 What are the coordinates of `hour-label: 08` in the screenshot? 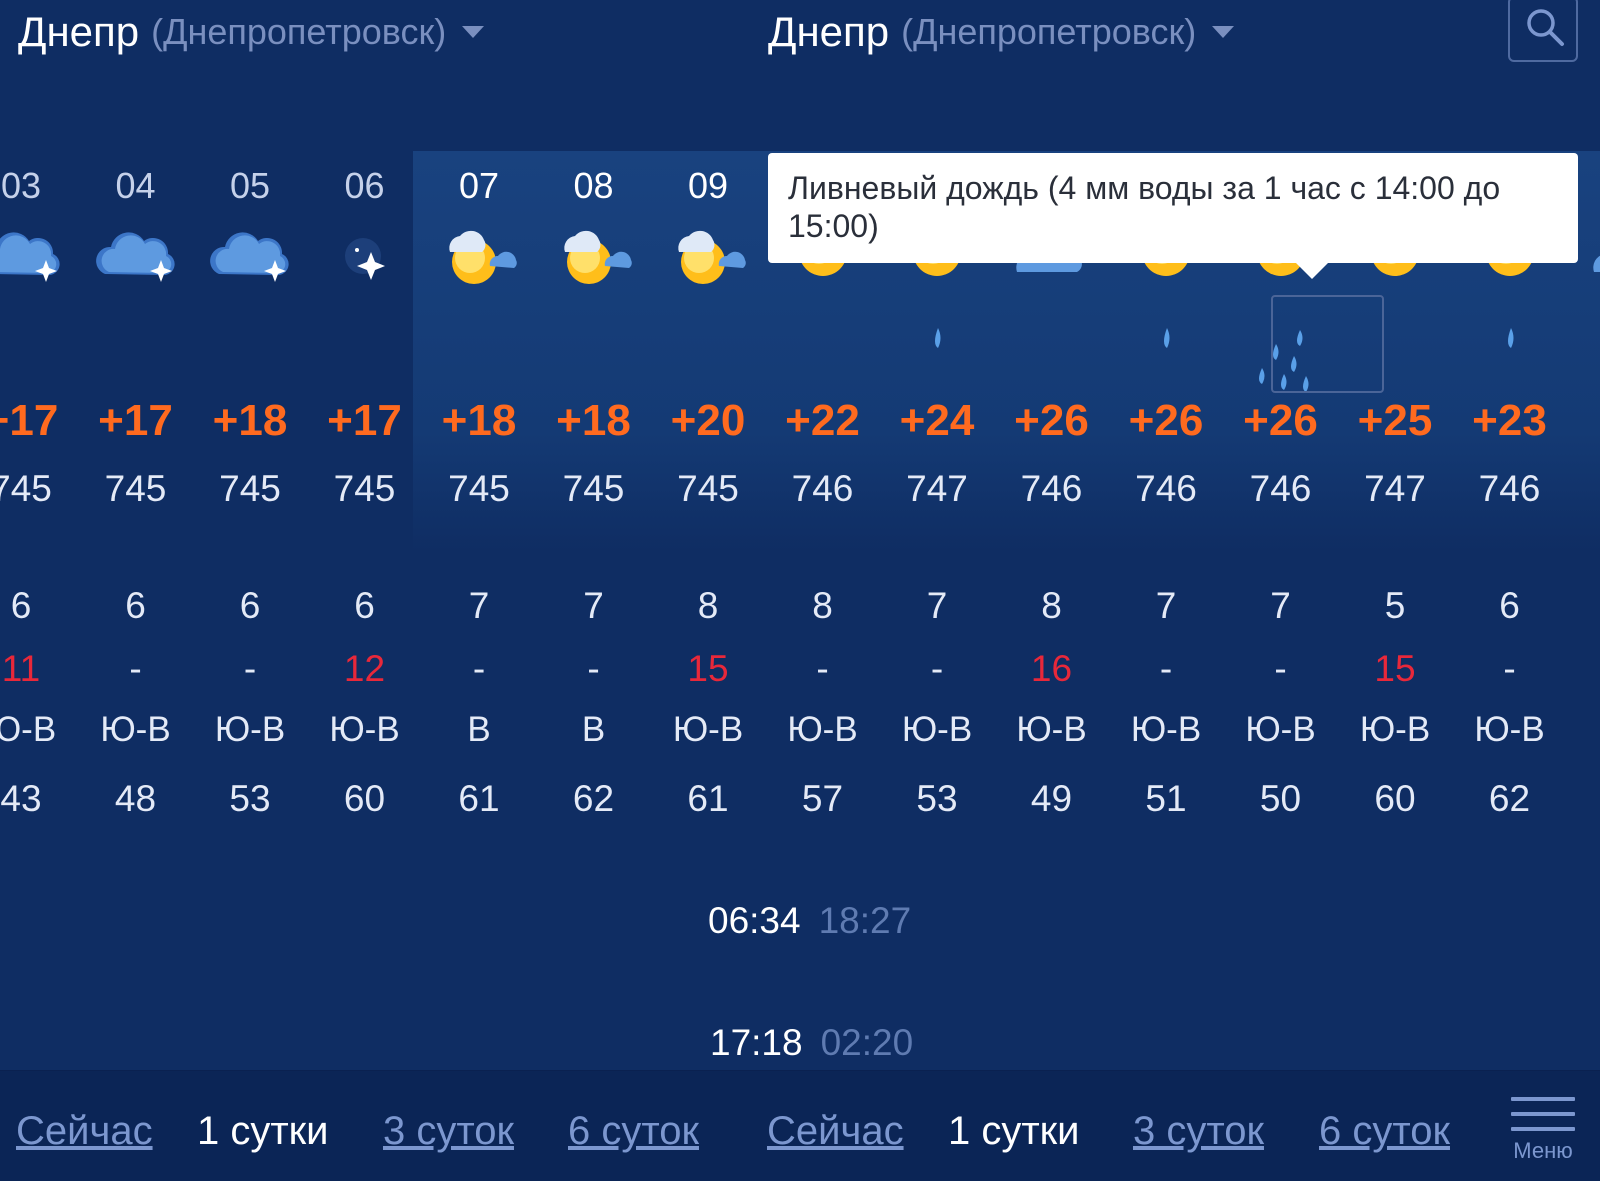 It's located at (593, 185).